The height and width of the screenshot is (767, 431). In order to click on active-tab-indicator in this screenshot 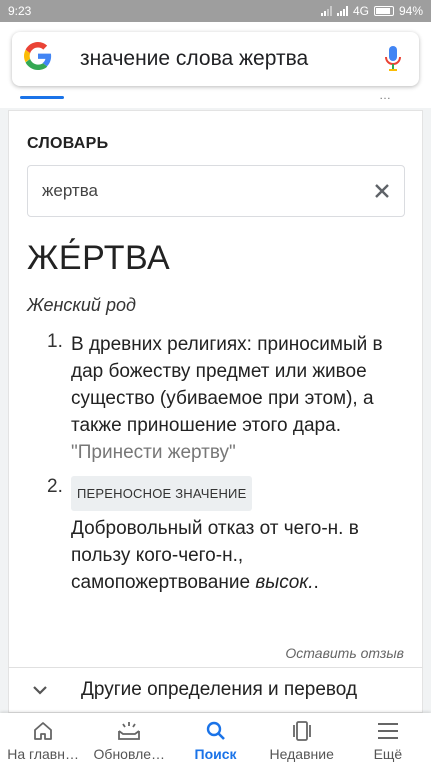, I will do `click(42, 97)`.